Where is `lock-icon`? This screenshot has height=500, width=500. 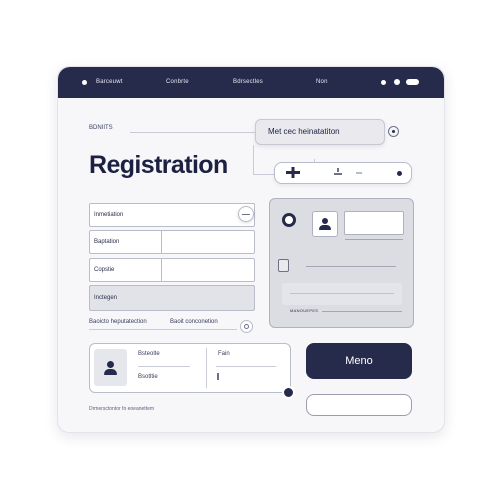 lock-icon is located at coordinates (283, 265).